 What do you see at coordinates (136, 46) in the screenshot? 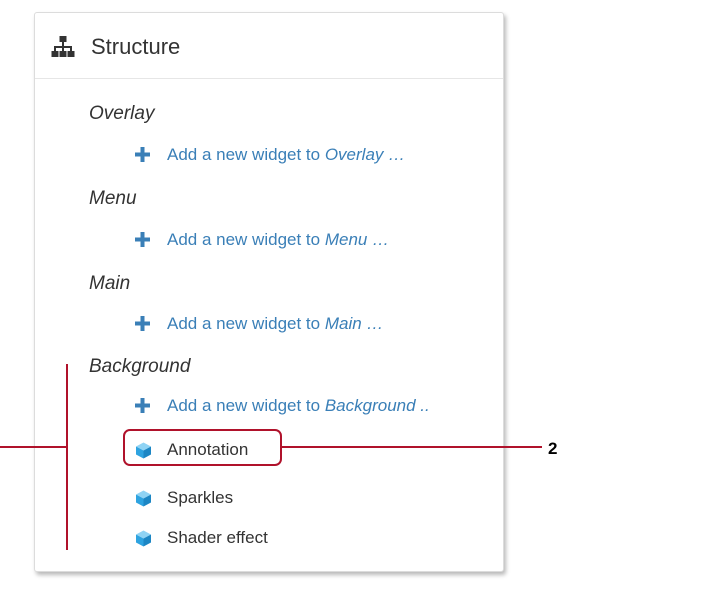
I see `panel-title: Structure` at bounding box center [136, 46].